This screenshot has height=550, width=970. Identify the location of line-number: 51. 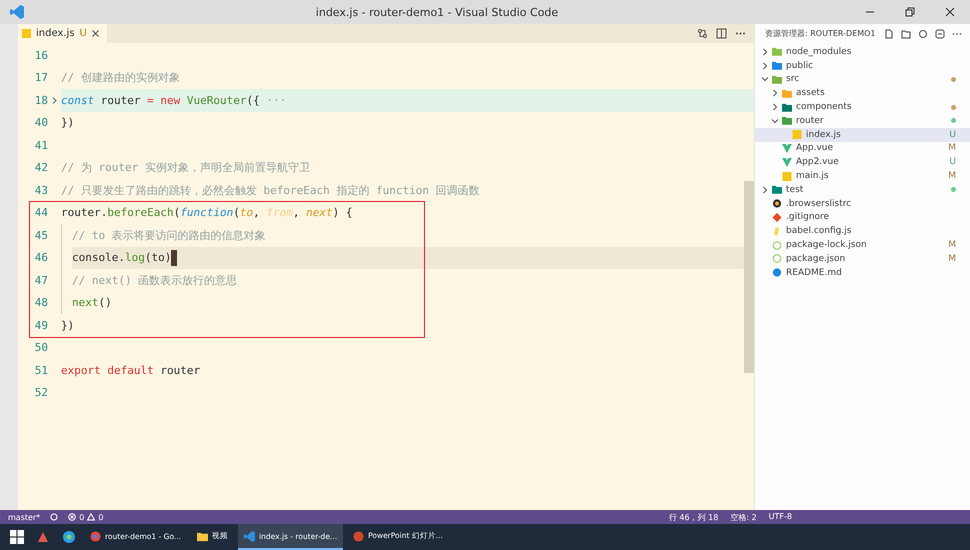
(41, 370).